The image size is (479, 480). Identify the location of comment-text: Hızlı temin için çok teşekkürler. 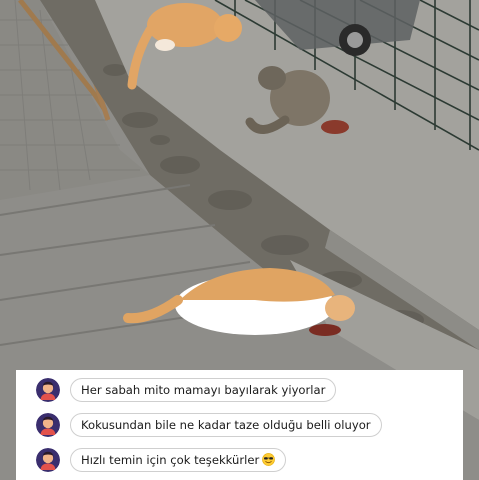
(170, 460).